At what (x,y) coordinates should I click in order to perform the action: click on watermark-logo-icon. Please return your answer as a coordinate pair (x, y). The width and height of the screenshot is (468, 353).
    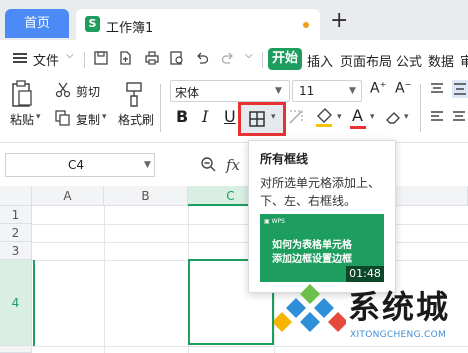
    Looking at the image, I should click on (310, 308).